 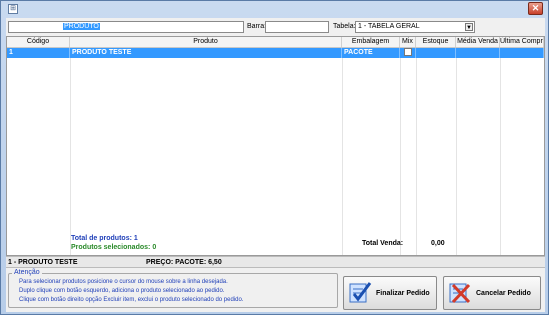 I want to click on cell-codigo: 1, so click(x=38, y=53).